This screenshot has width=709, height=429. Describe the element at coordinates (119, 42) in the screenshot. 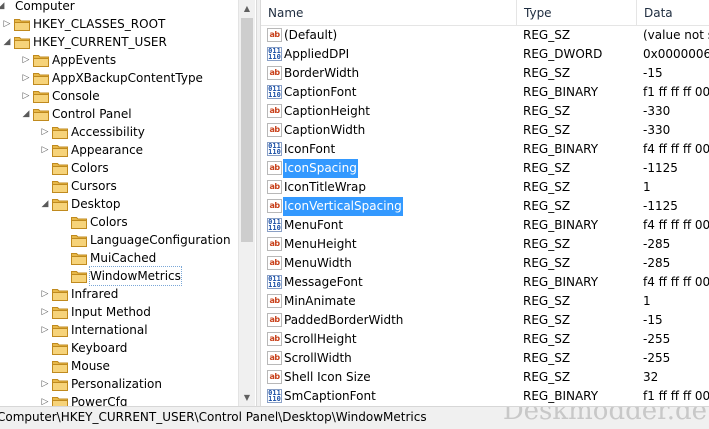

I see `tree-node: ◢ HKEY_CURRENT_USER` at that location.